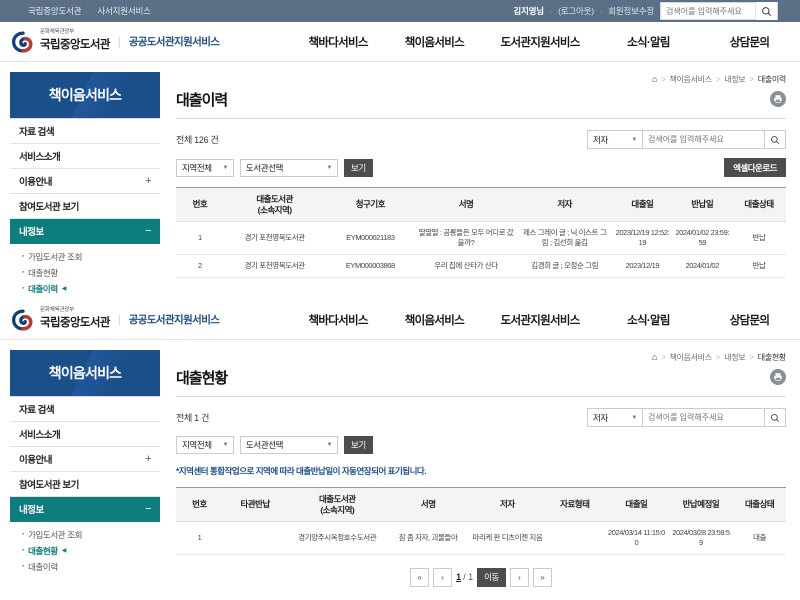  Describe the element at coordinates (466, 266) in the screenshot. I see `cell-title: 우리 집에 산타가 산다` at that location.